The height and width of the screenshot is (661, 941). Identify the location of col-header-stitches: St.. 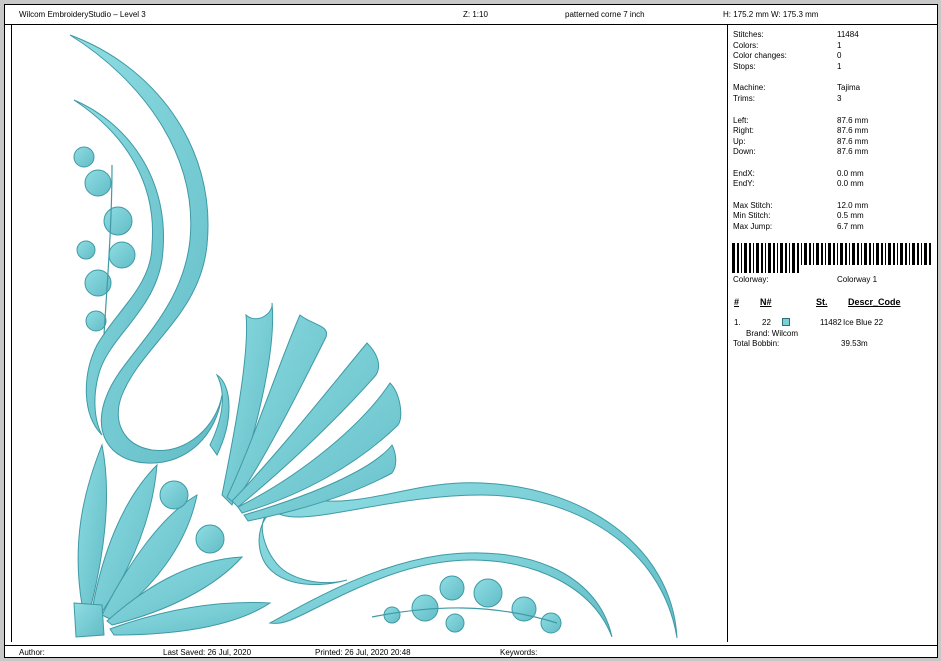
(822, 302).